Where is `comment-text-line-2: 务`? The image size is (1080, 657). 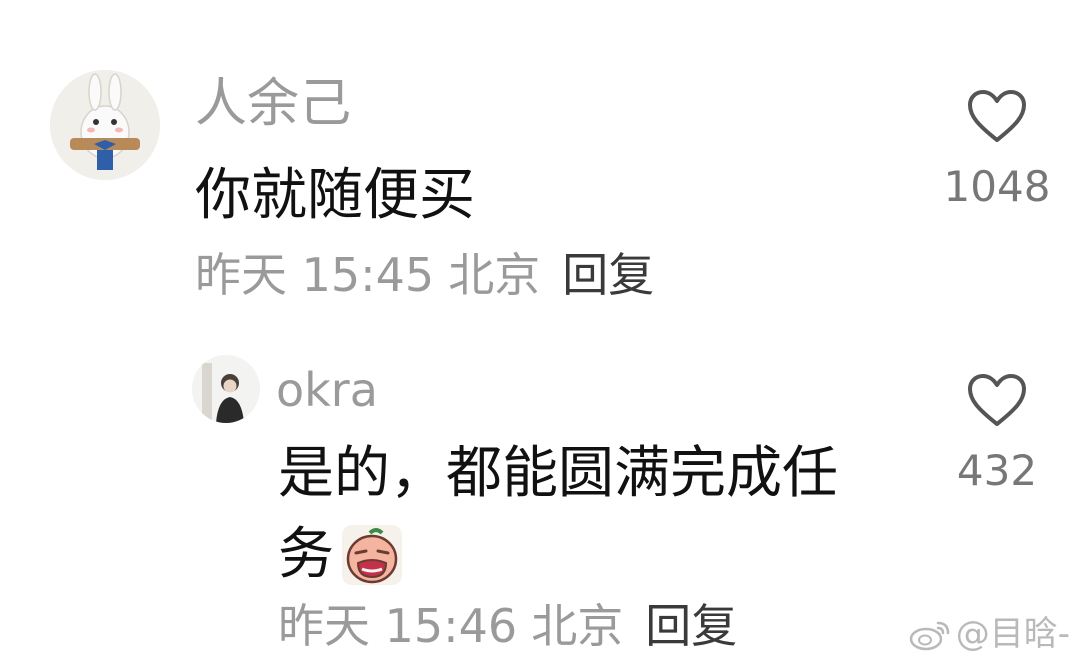 comment-text-line-2: 务 is located at coordinates (341, 555).